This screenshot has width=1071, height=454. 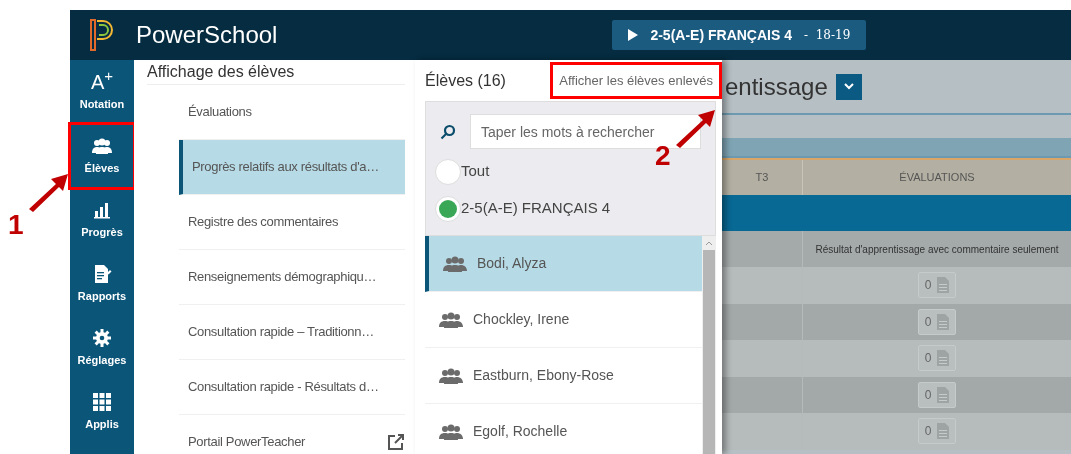 What do you see at coordinates (102, 273) in the screenshot?
I see `document-pen-icon` at bounding box center [102, 273].